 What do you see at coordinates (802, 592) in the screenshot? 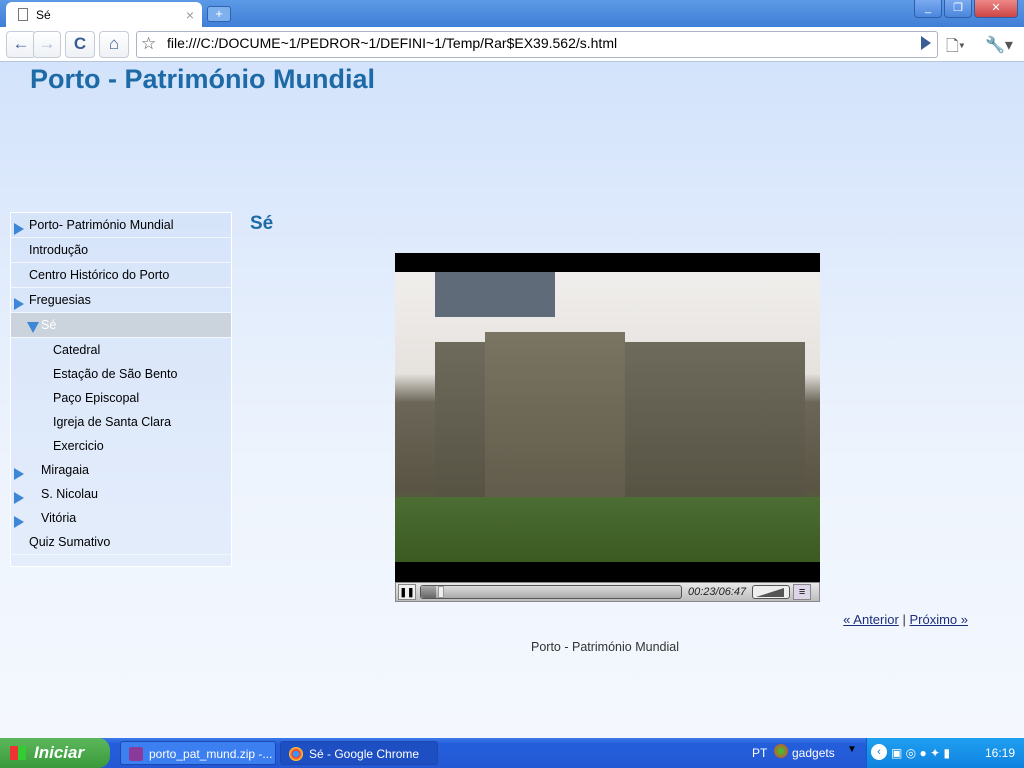
I see `menu-button: ≡` at bounding box center [802, 592].